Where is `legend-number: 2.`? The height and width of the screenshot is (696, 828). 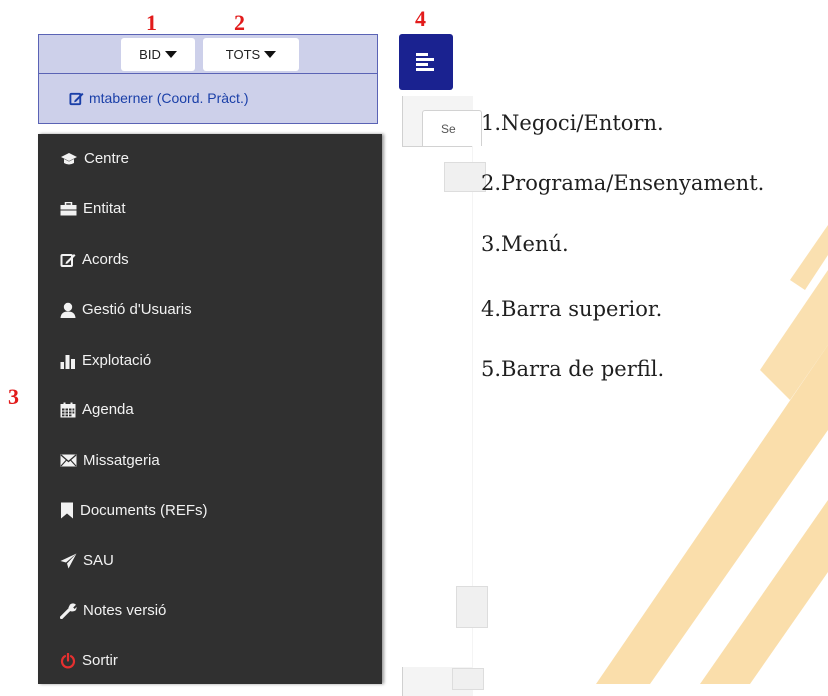
legend-number: 2. is located at coordinates (491, 183).